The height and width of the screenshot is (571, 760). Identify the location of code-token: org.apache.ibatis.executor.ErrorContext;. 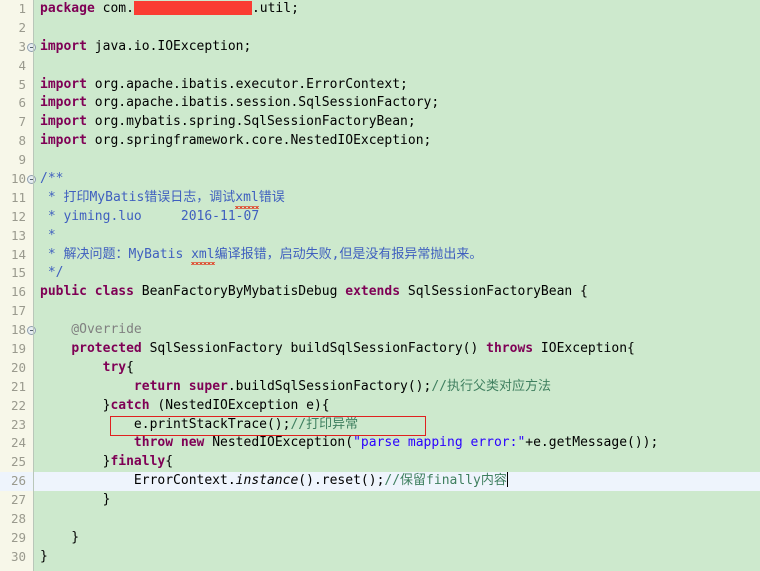
(247, 84).